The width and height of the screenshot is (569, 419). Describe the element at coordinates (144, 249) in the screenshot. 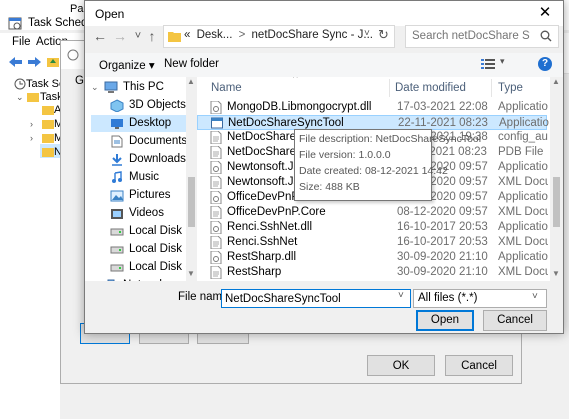

I see `nav-item-local-disk-e: Local Disk (E:)` at that location.